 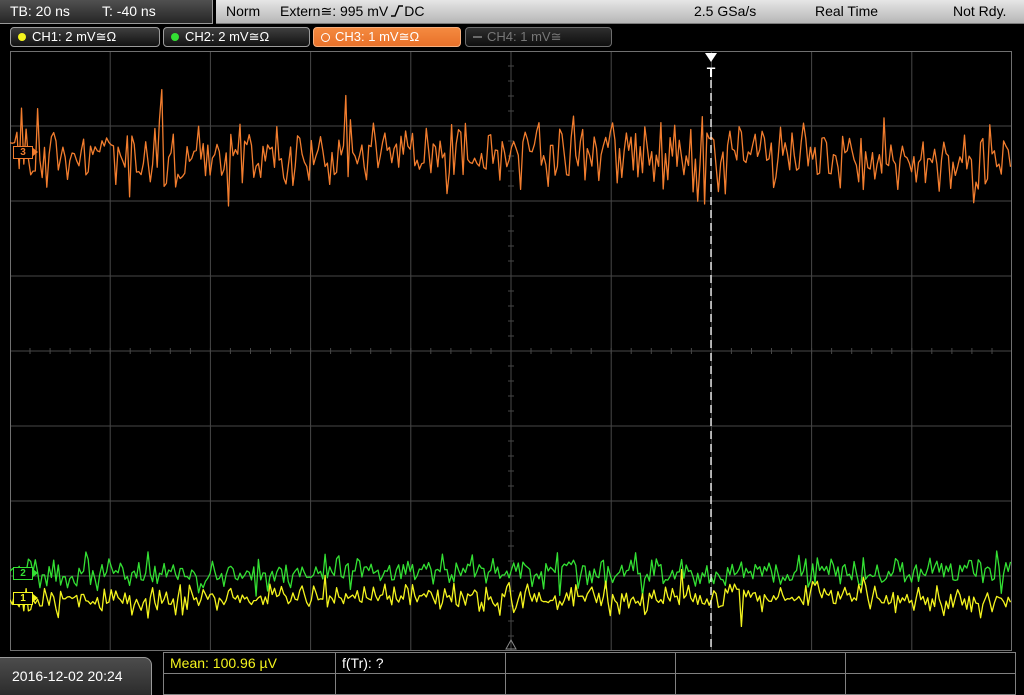 What do you see at coordinates (334, 11) in the screenshot?
I see `trigger-source: Extern≅: 995 mV` at bounding box center [334, 11].